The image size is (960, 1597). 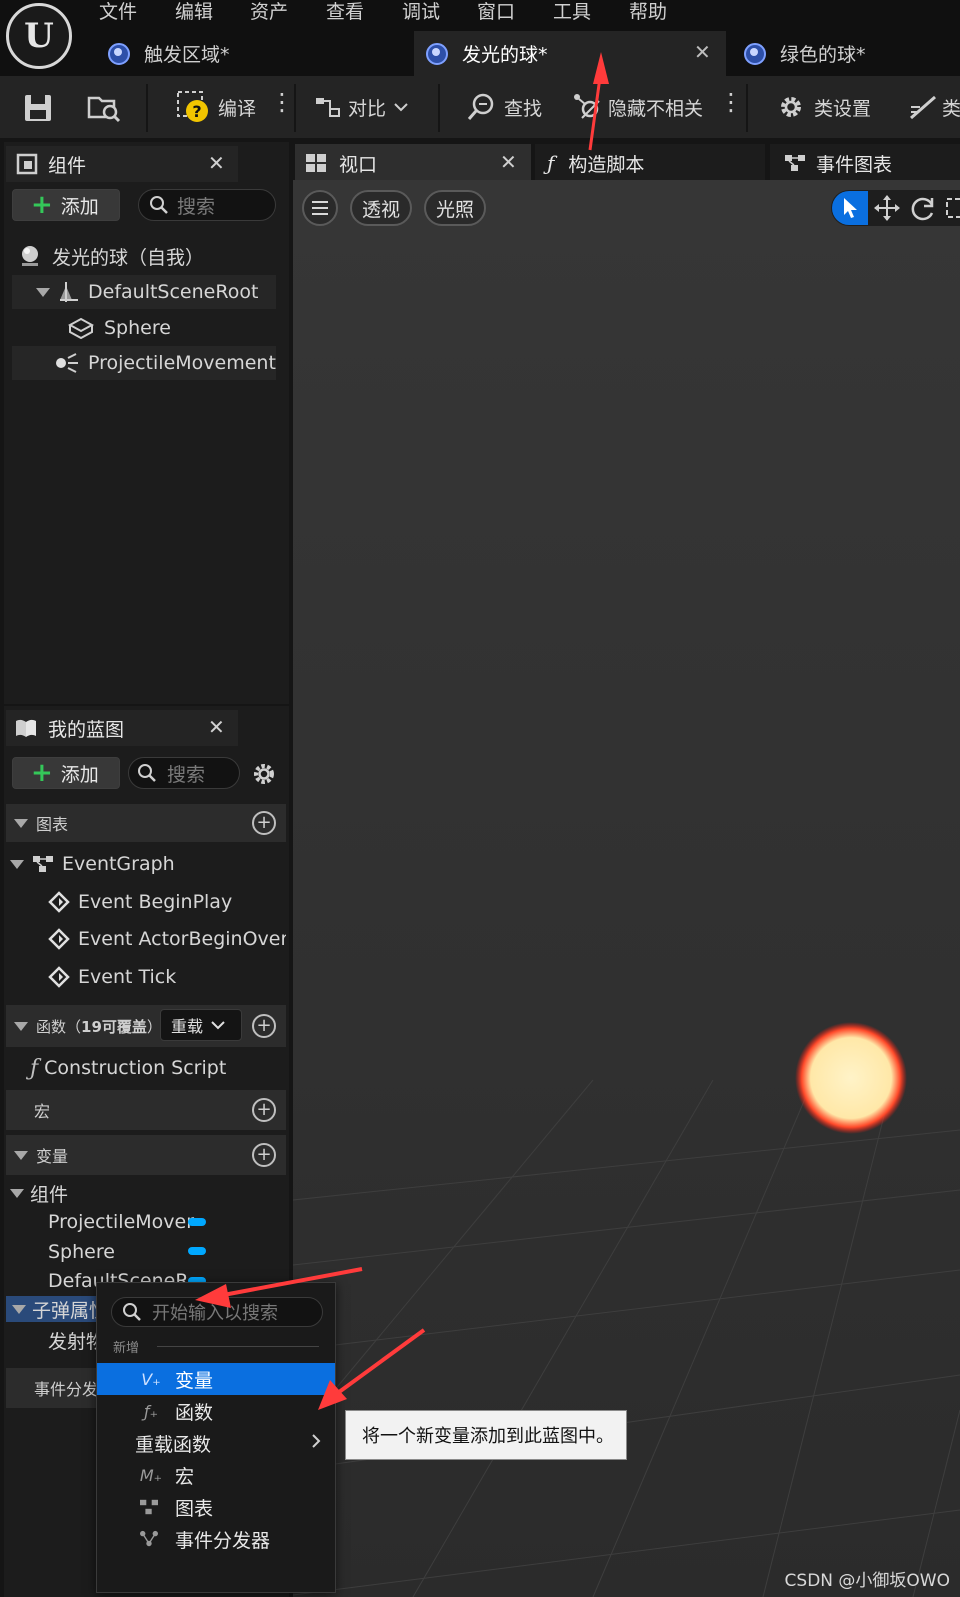 I want to click on perspective-button: 透视, so click(x=381, y=208).